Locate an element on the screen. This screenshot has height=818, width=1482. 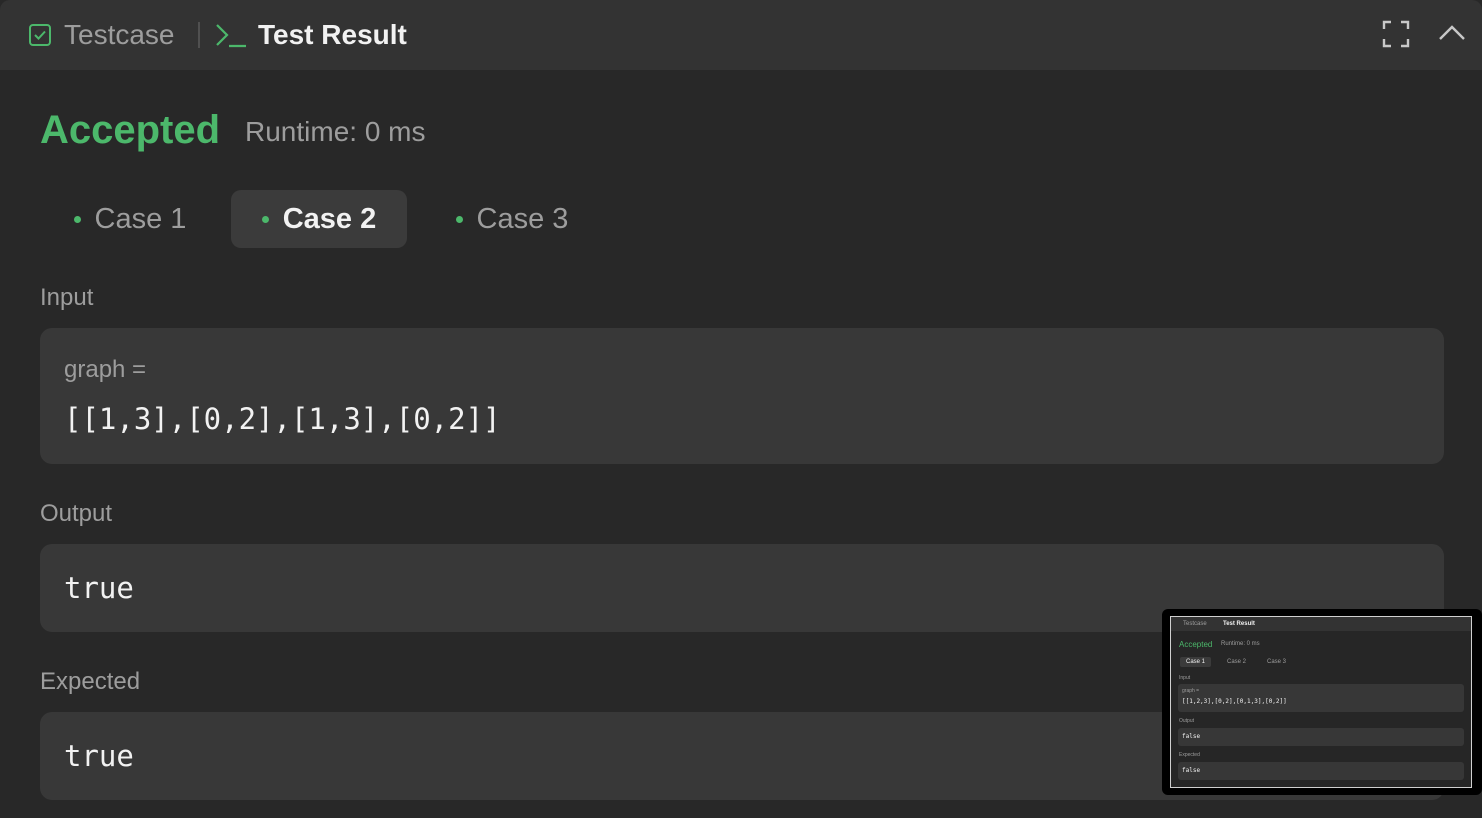
input-var-name: graph = is located at coordinates (105, 369).